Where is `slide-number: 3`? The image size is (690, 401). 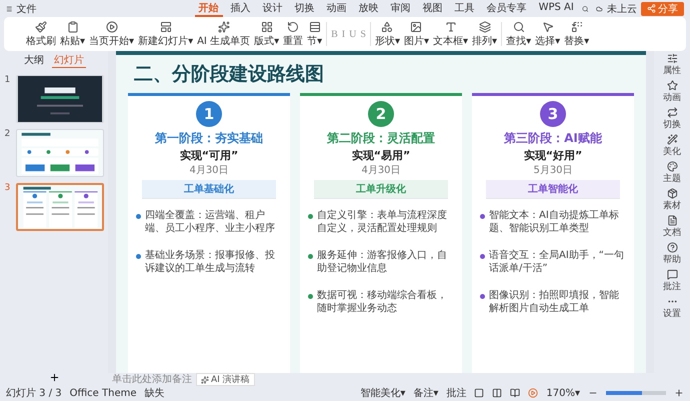 slide-number: 3 is located at coordinates (8, 188).